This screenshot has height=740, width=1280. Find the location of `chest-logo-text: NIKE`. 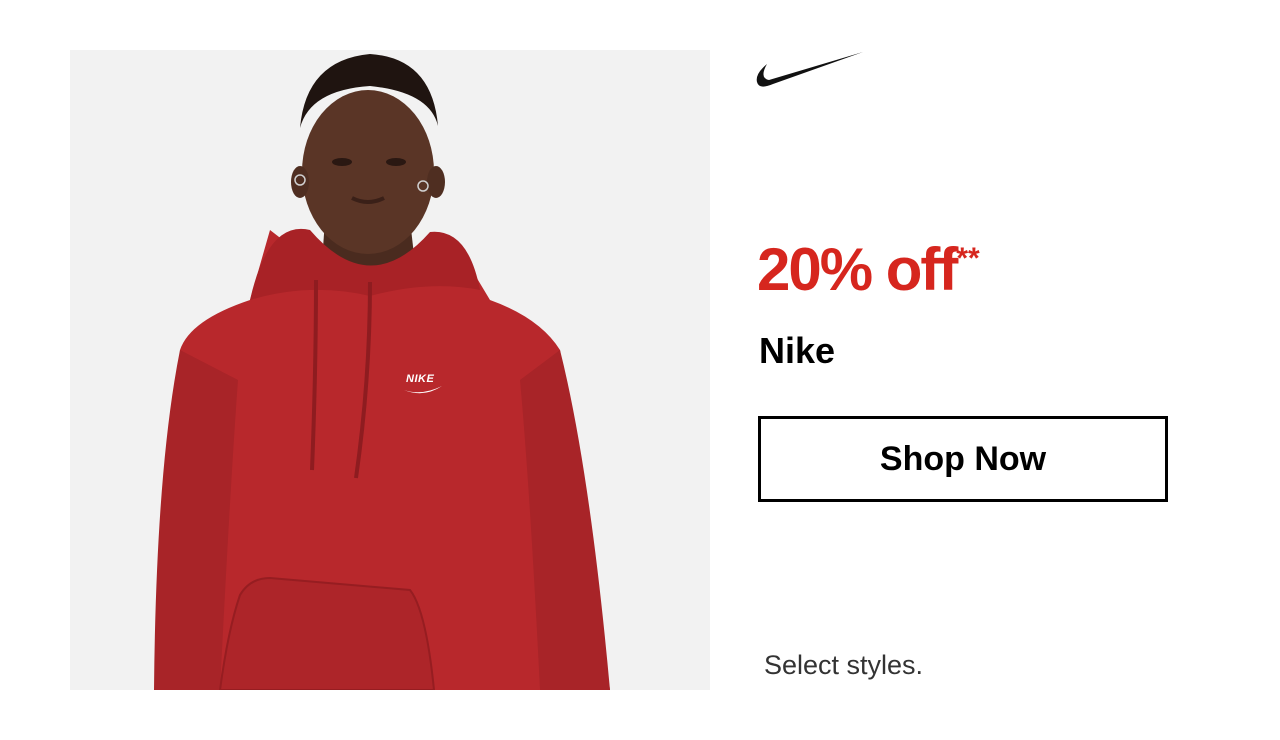

chest-logo-text: NIKE is located at coordinates (420, 379).